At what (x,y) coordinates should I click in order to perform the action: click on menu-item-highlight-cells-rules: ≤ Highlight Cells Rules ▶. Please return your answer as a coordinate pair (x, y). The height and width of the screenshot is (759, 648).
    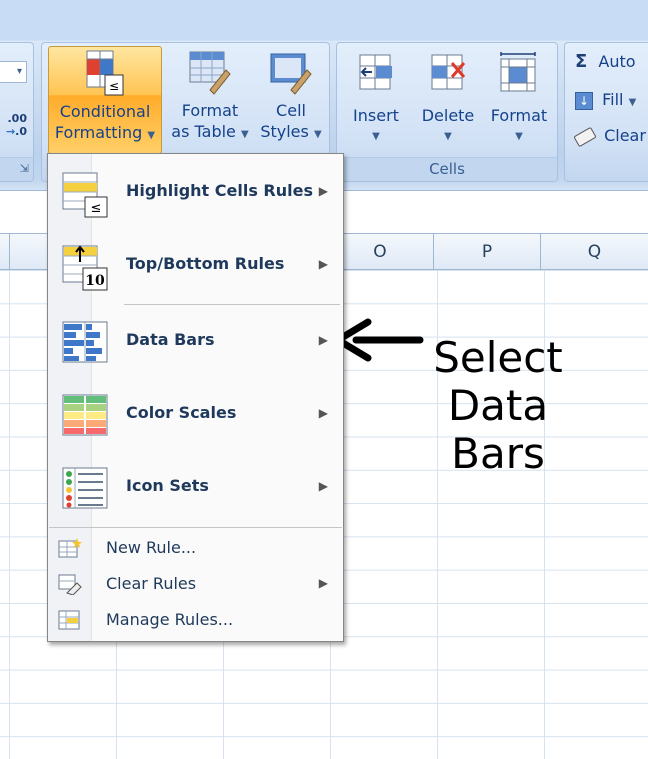
    Looking at the image, I should click on (195, 194).